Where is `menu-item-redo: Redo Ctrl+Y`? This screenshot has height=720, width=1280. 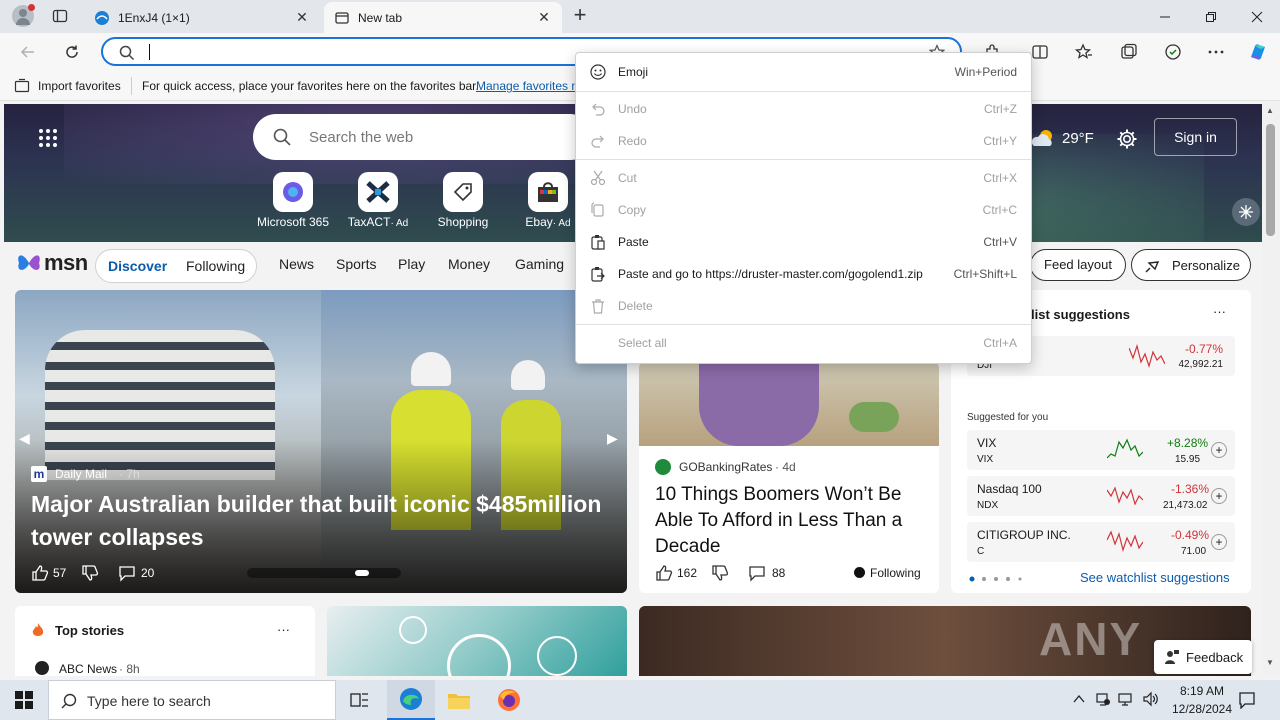
menu-item-redo: Redo Ctrl+Y is located at coordinates (803, 141).